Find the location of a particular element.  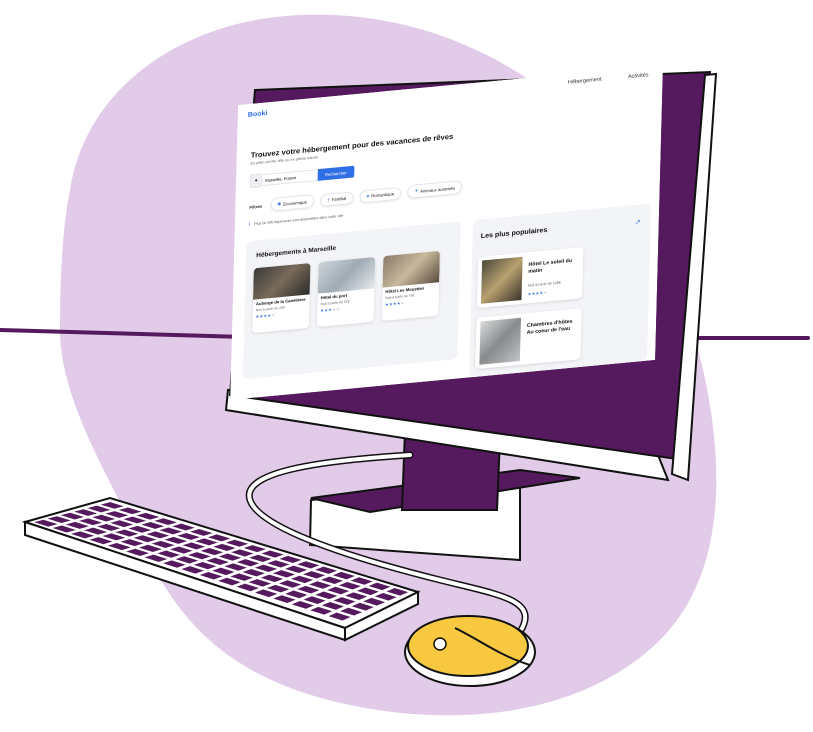

mouse is located at coordinates (470, 651).